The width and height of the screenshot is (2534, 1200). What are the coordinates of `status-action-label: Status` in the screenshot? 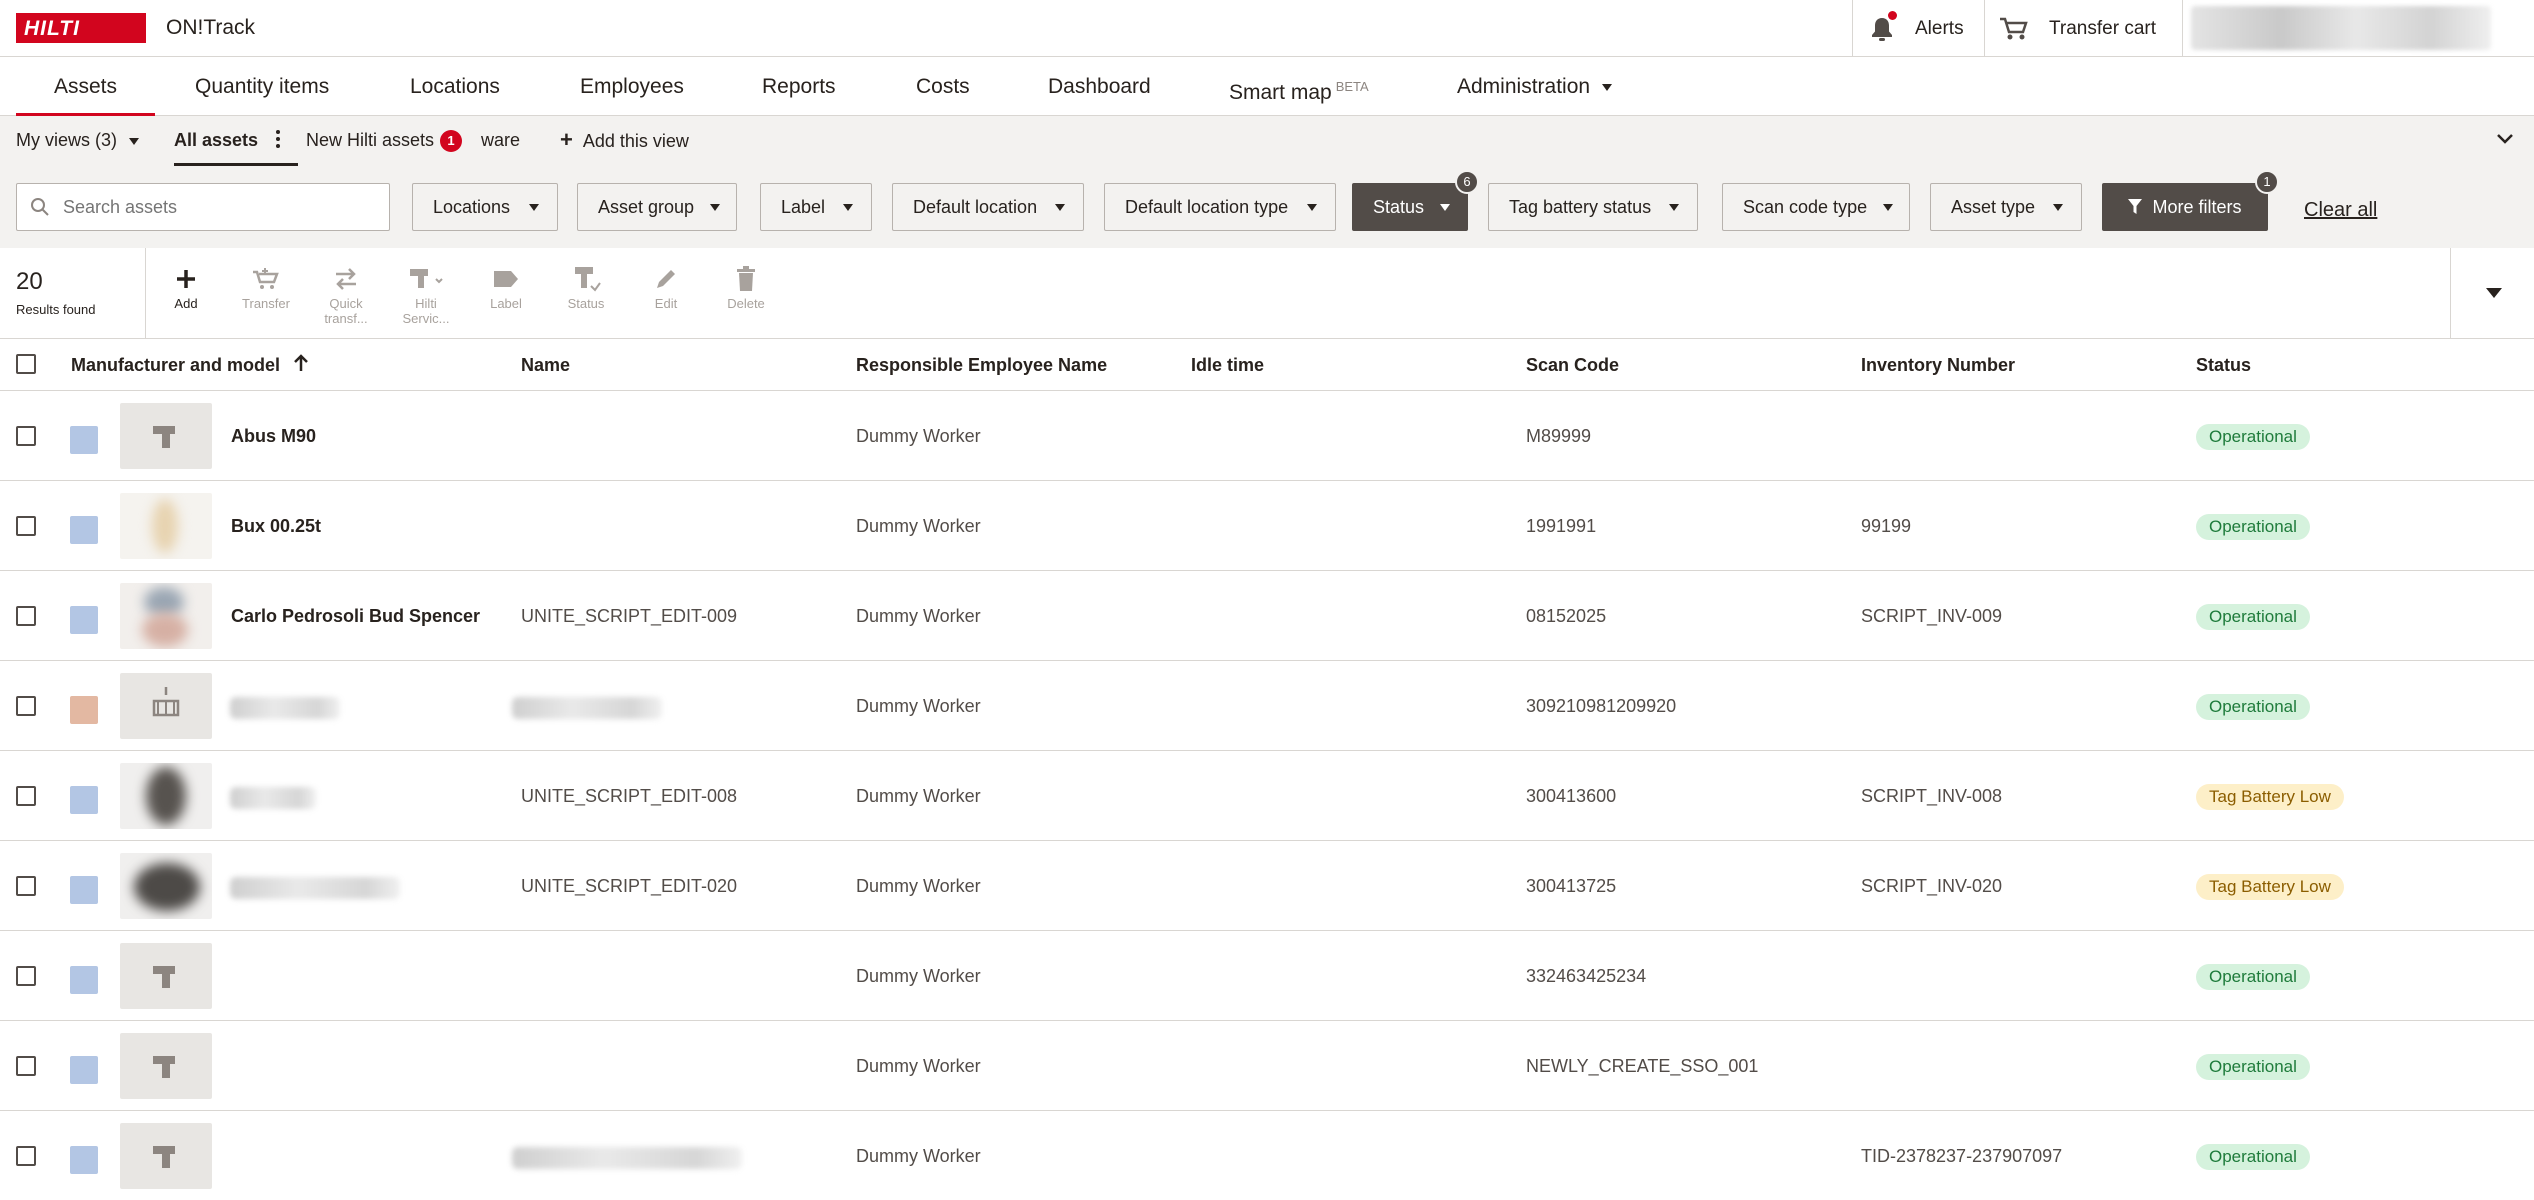 It's located at (586, 303).